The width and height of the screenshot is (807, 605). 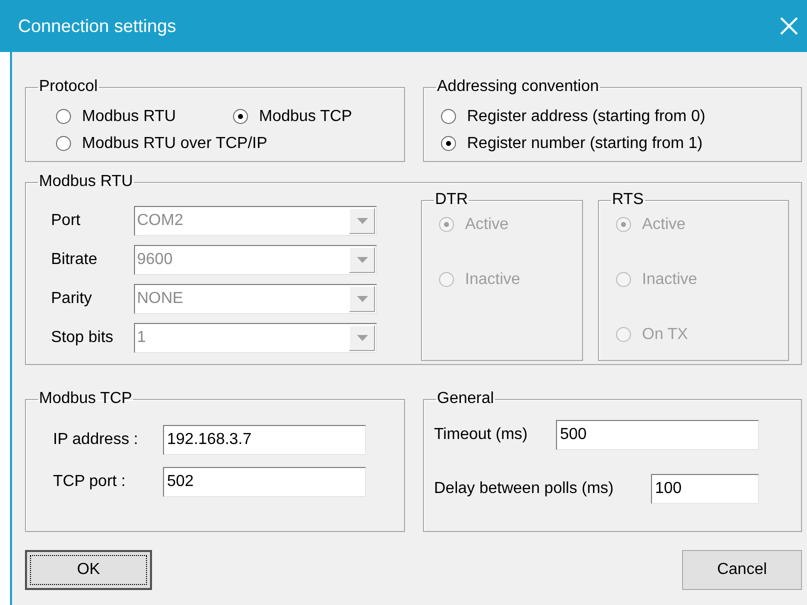 What do you see at coordinates (96, 440) in the screenshot?
I see `field-label: IP address :` at bounding box center [96, 440].